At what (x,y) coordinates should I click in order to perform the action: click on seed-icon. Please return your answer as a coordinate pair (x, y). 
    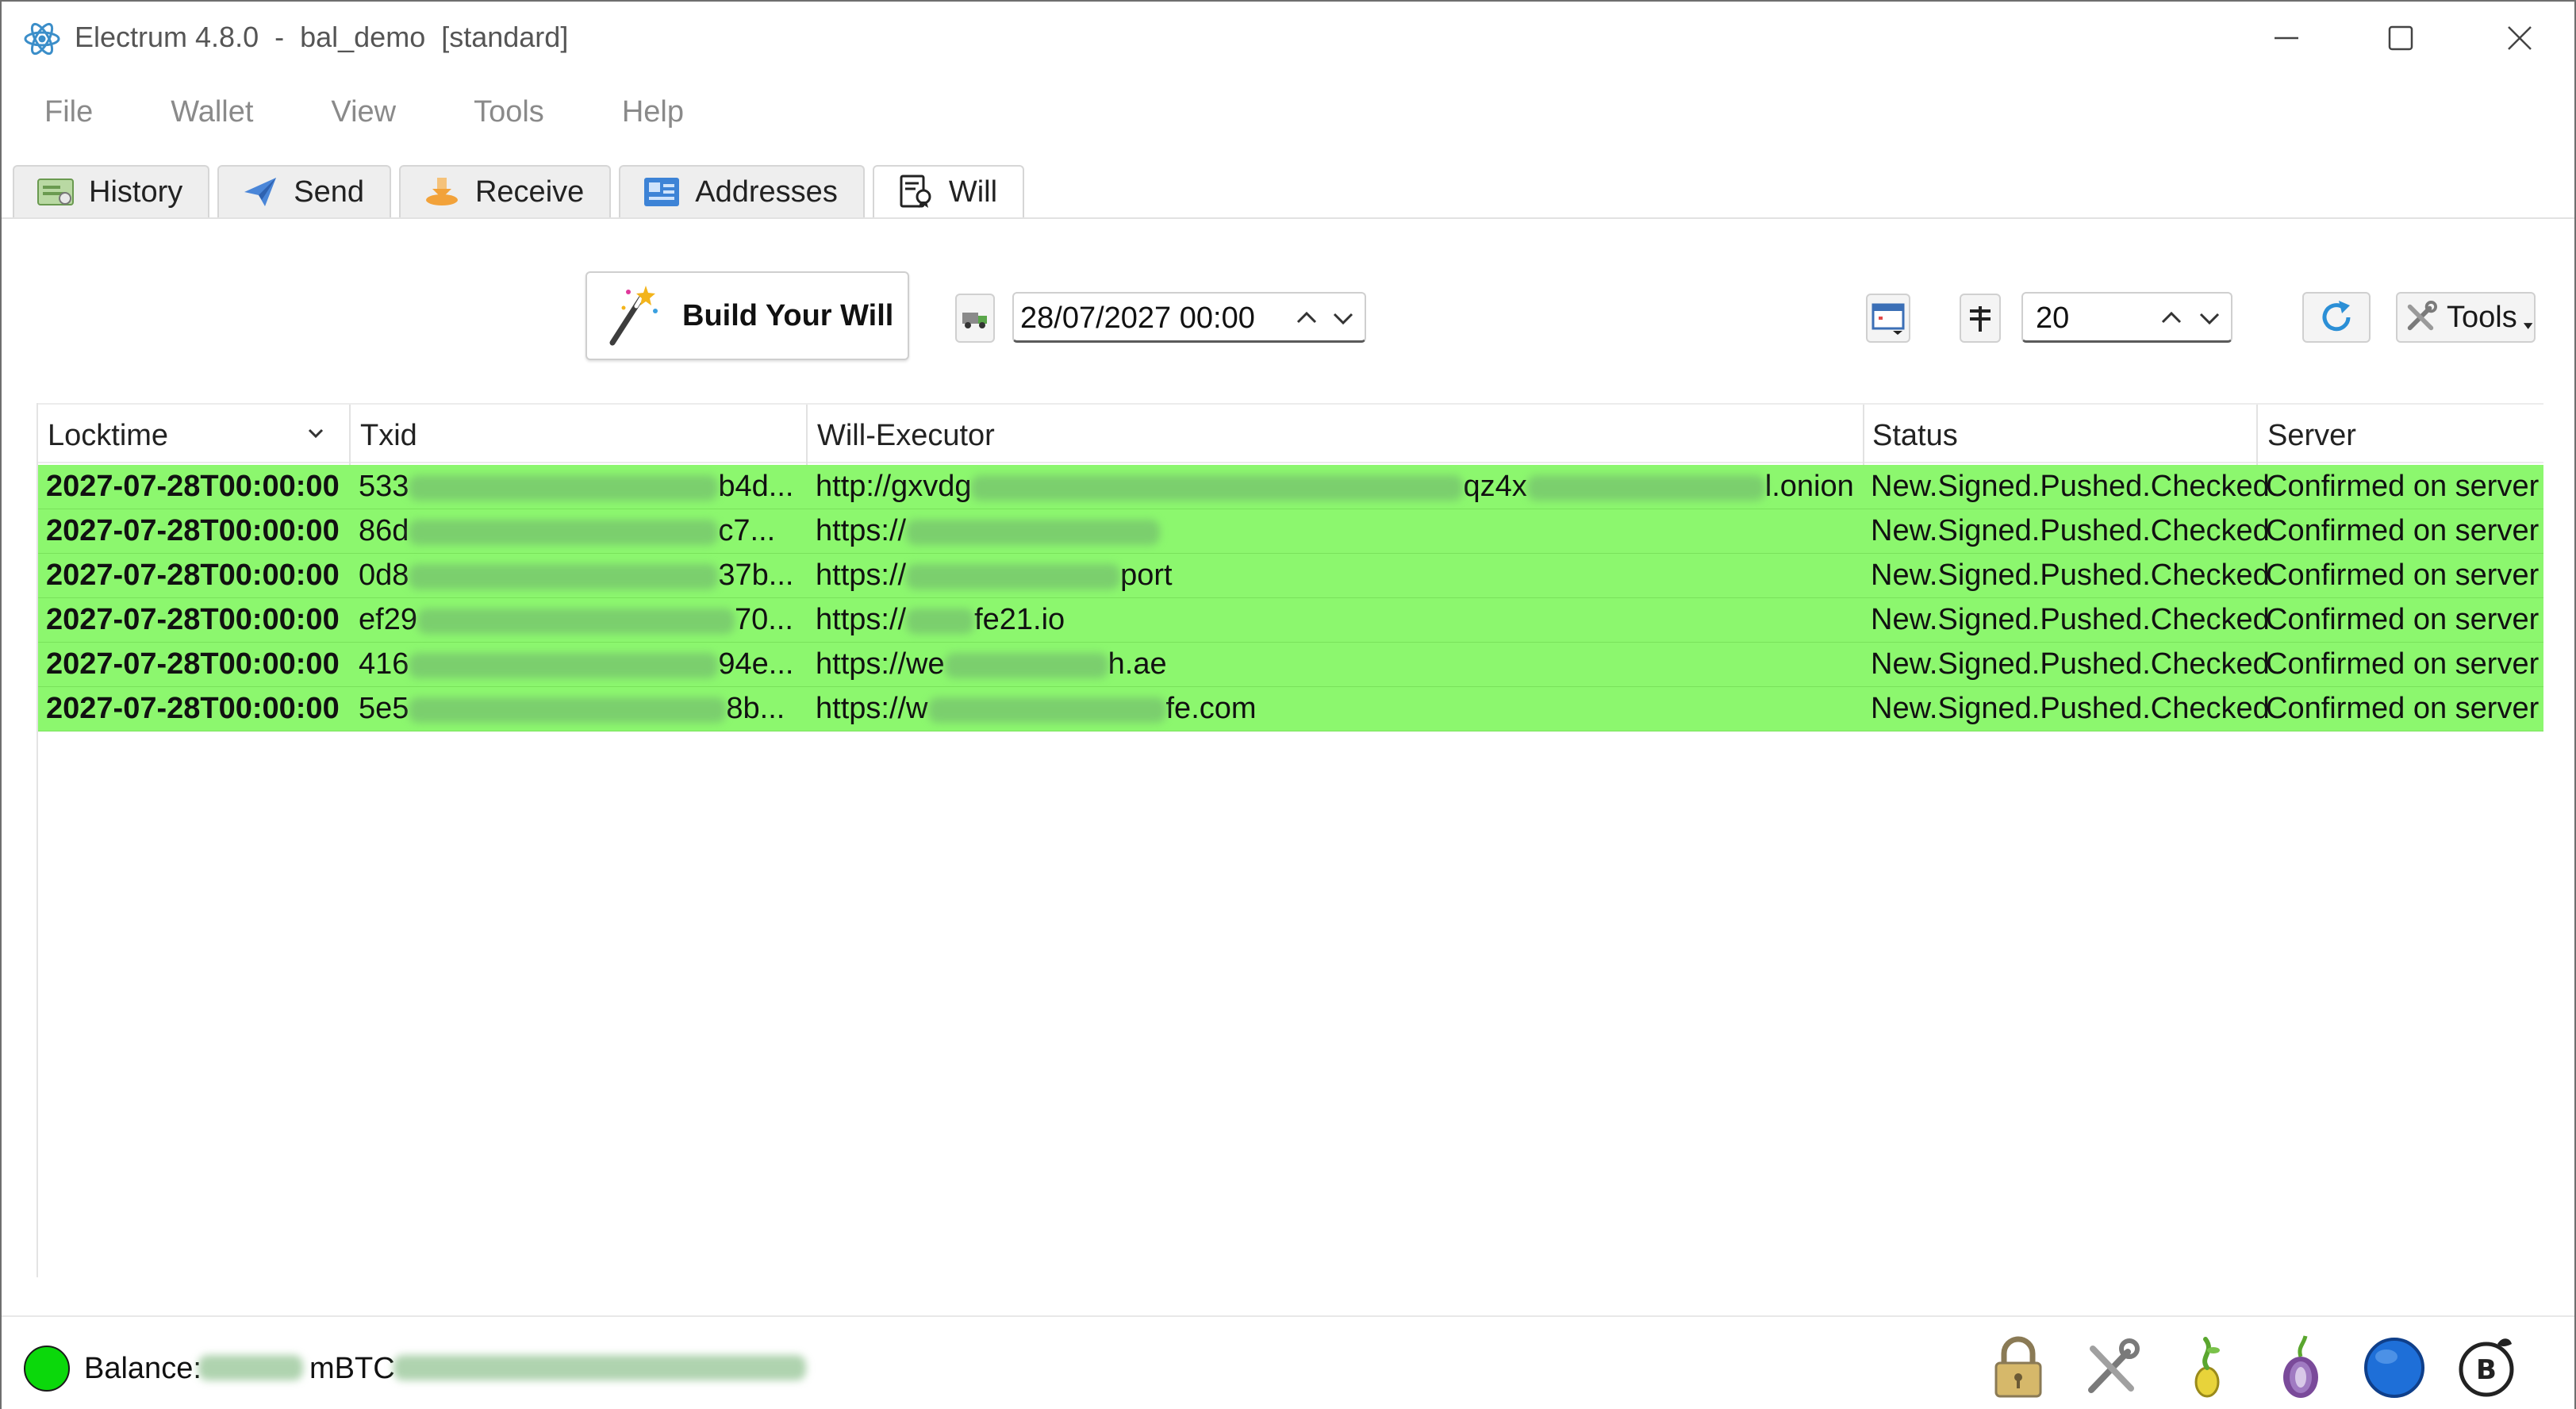
    Looking at the image, I should click on (2207, 1367).